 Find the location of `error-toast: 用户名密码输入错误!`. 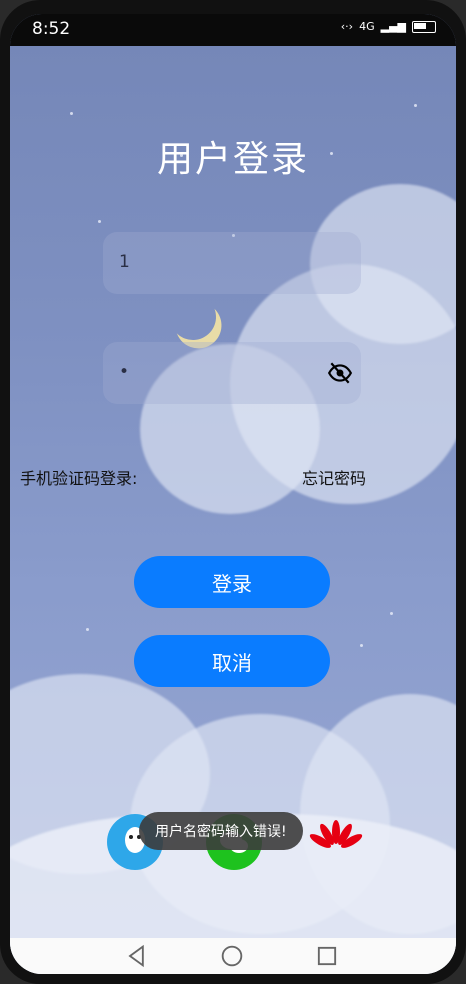

error-toast: 用户名密码输入错误! is located at coordinates (221, 831).